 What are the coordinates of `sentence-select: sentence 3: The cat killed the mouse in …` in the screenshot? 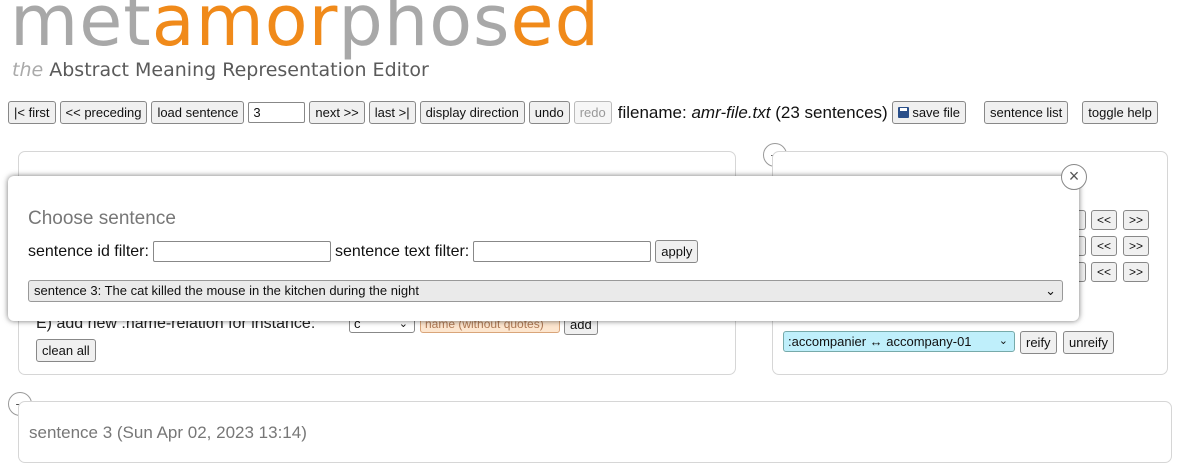 It's located at (545, 291).